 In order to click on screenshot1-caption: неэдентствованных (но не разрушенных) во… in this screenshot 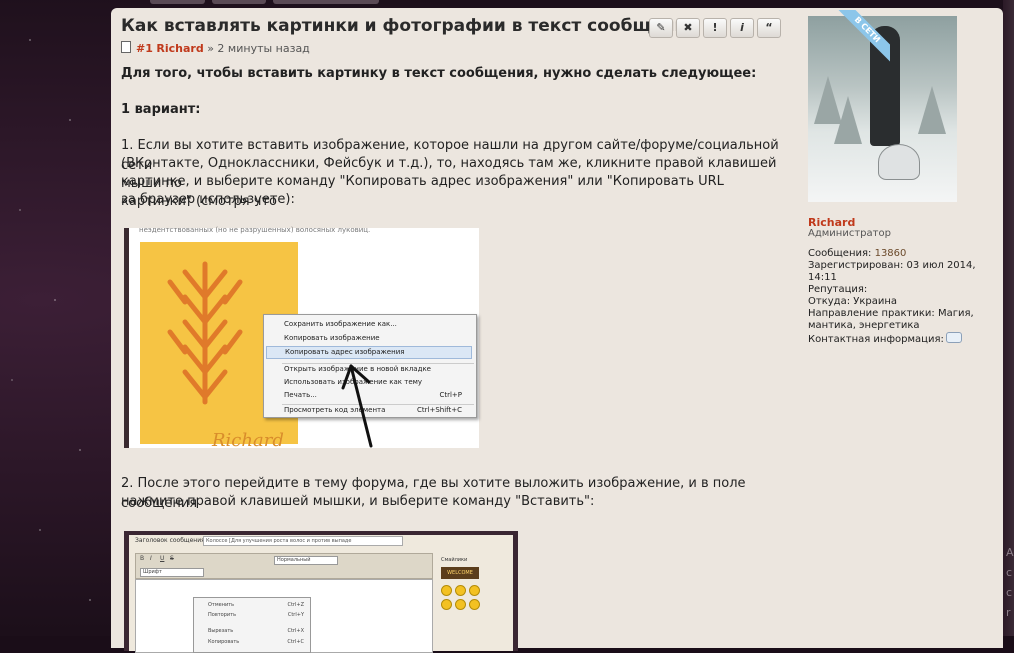, I will do `click(255, 230)`.